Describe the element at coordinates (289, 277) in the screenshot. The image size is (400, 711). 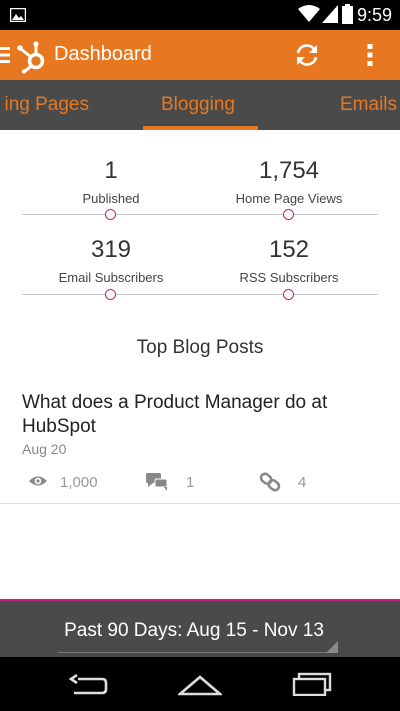
I see `stat-label: RSS Subscribers` at that location.